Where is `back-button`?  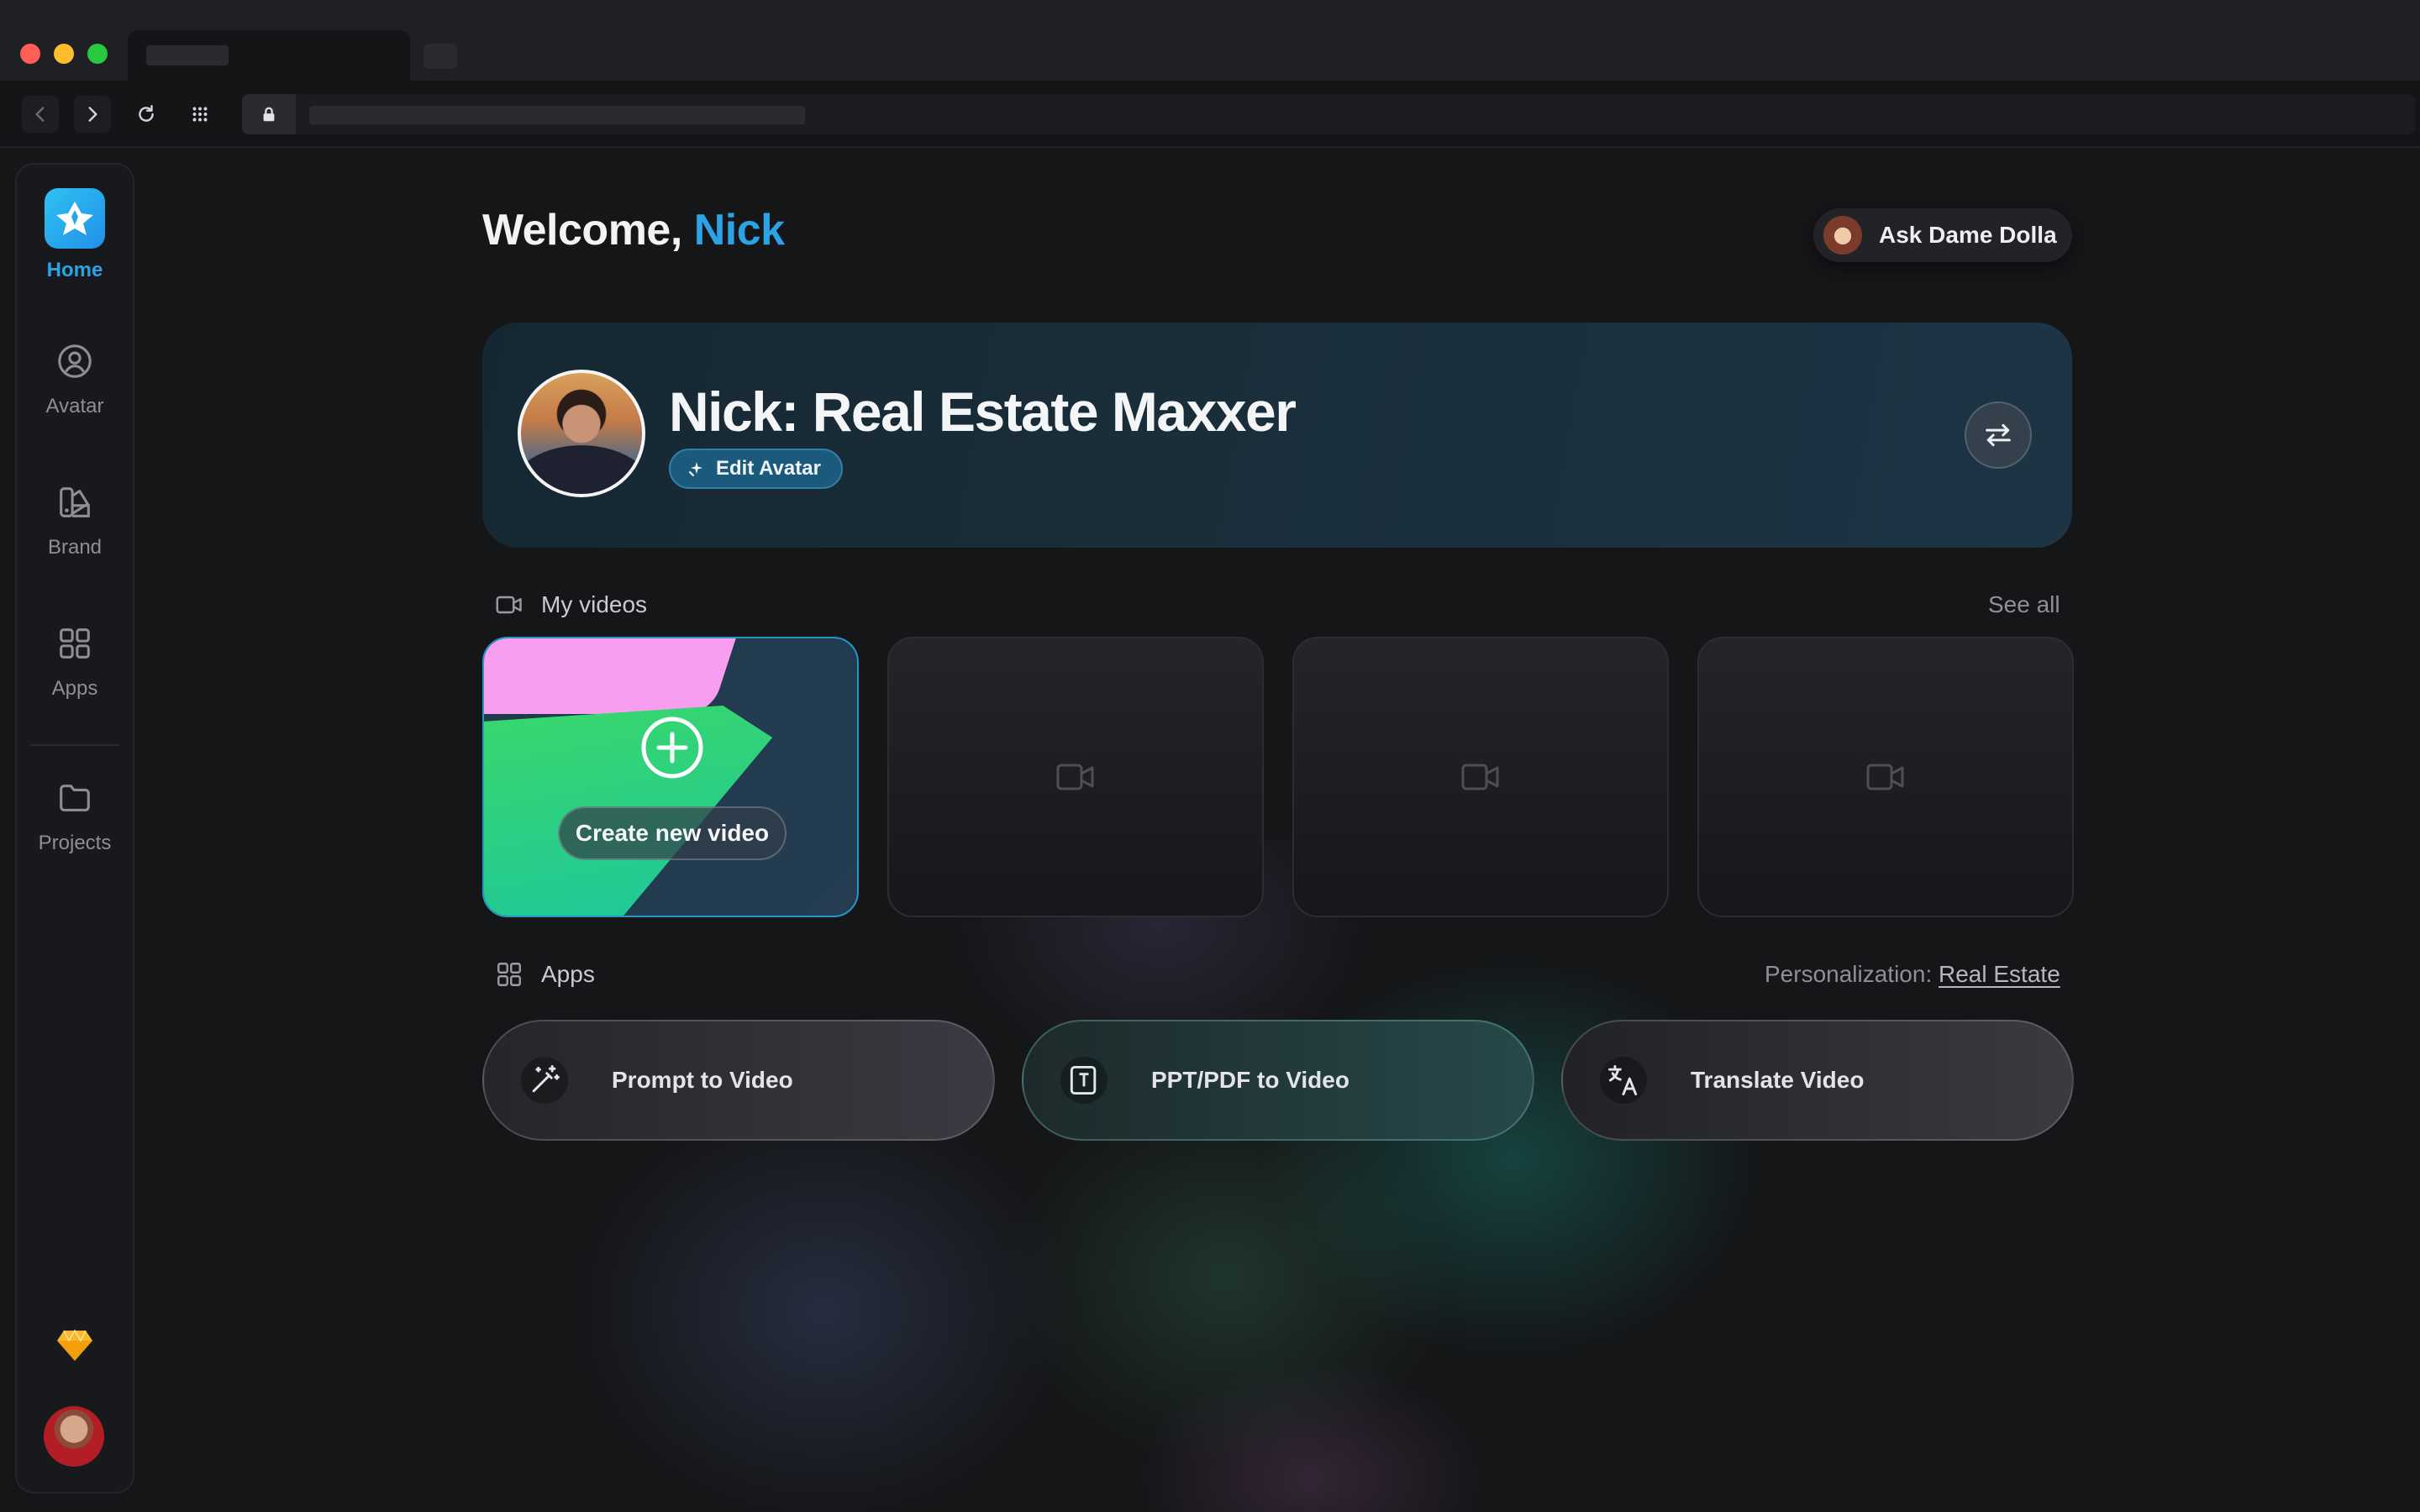 back-button is located at coordinates (40, 114).